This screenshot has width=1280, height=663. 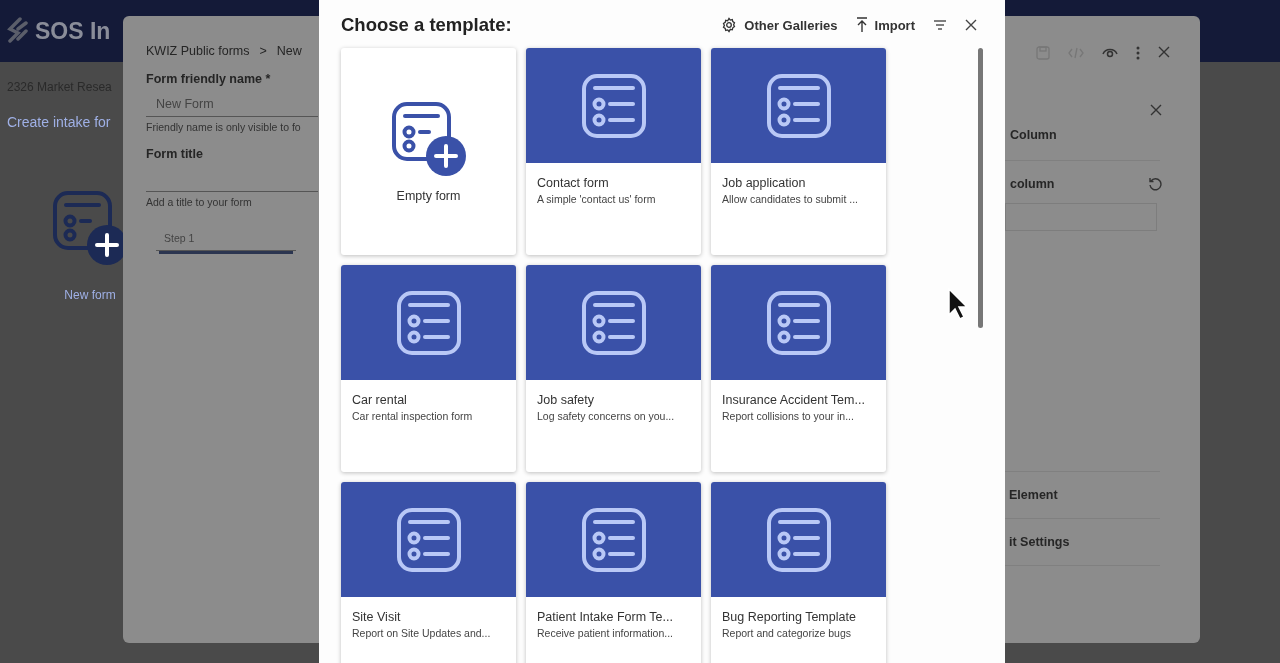 I want to click on field-hint: Add a title to your form, so click(x=199, y=202).